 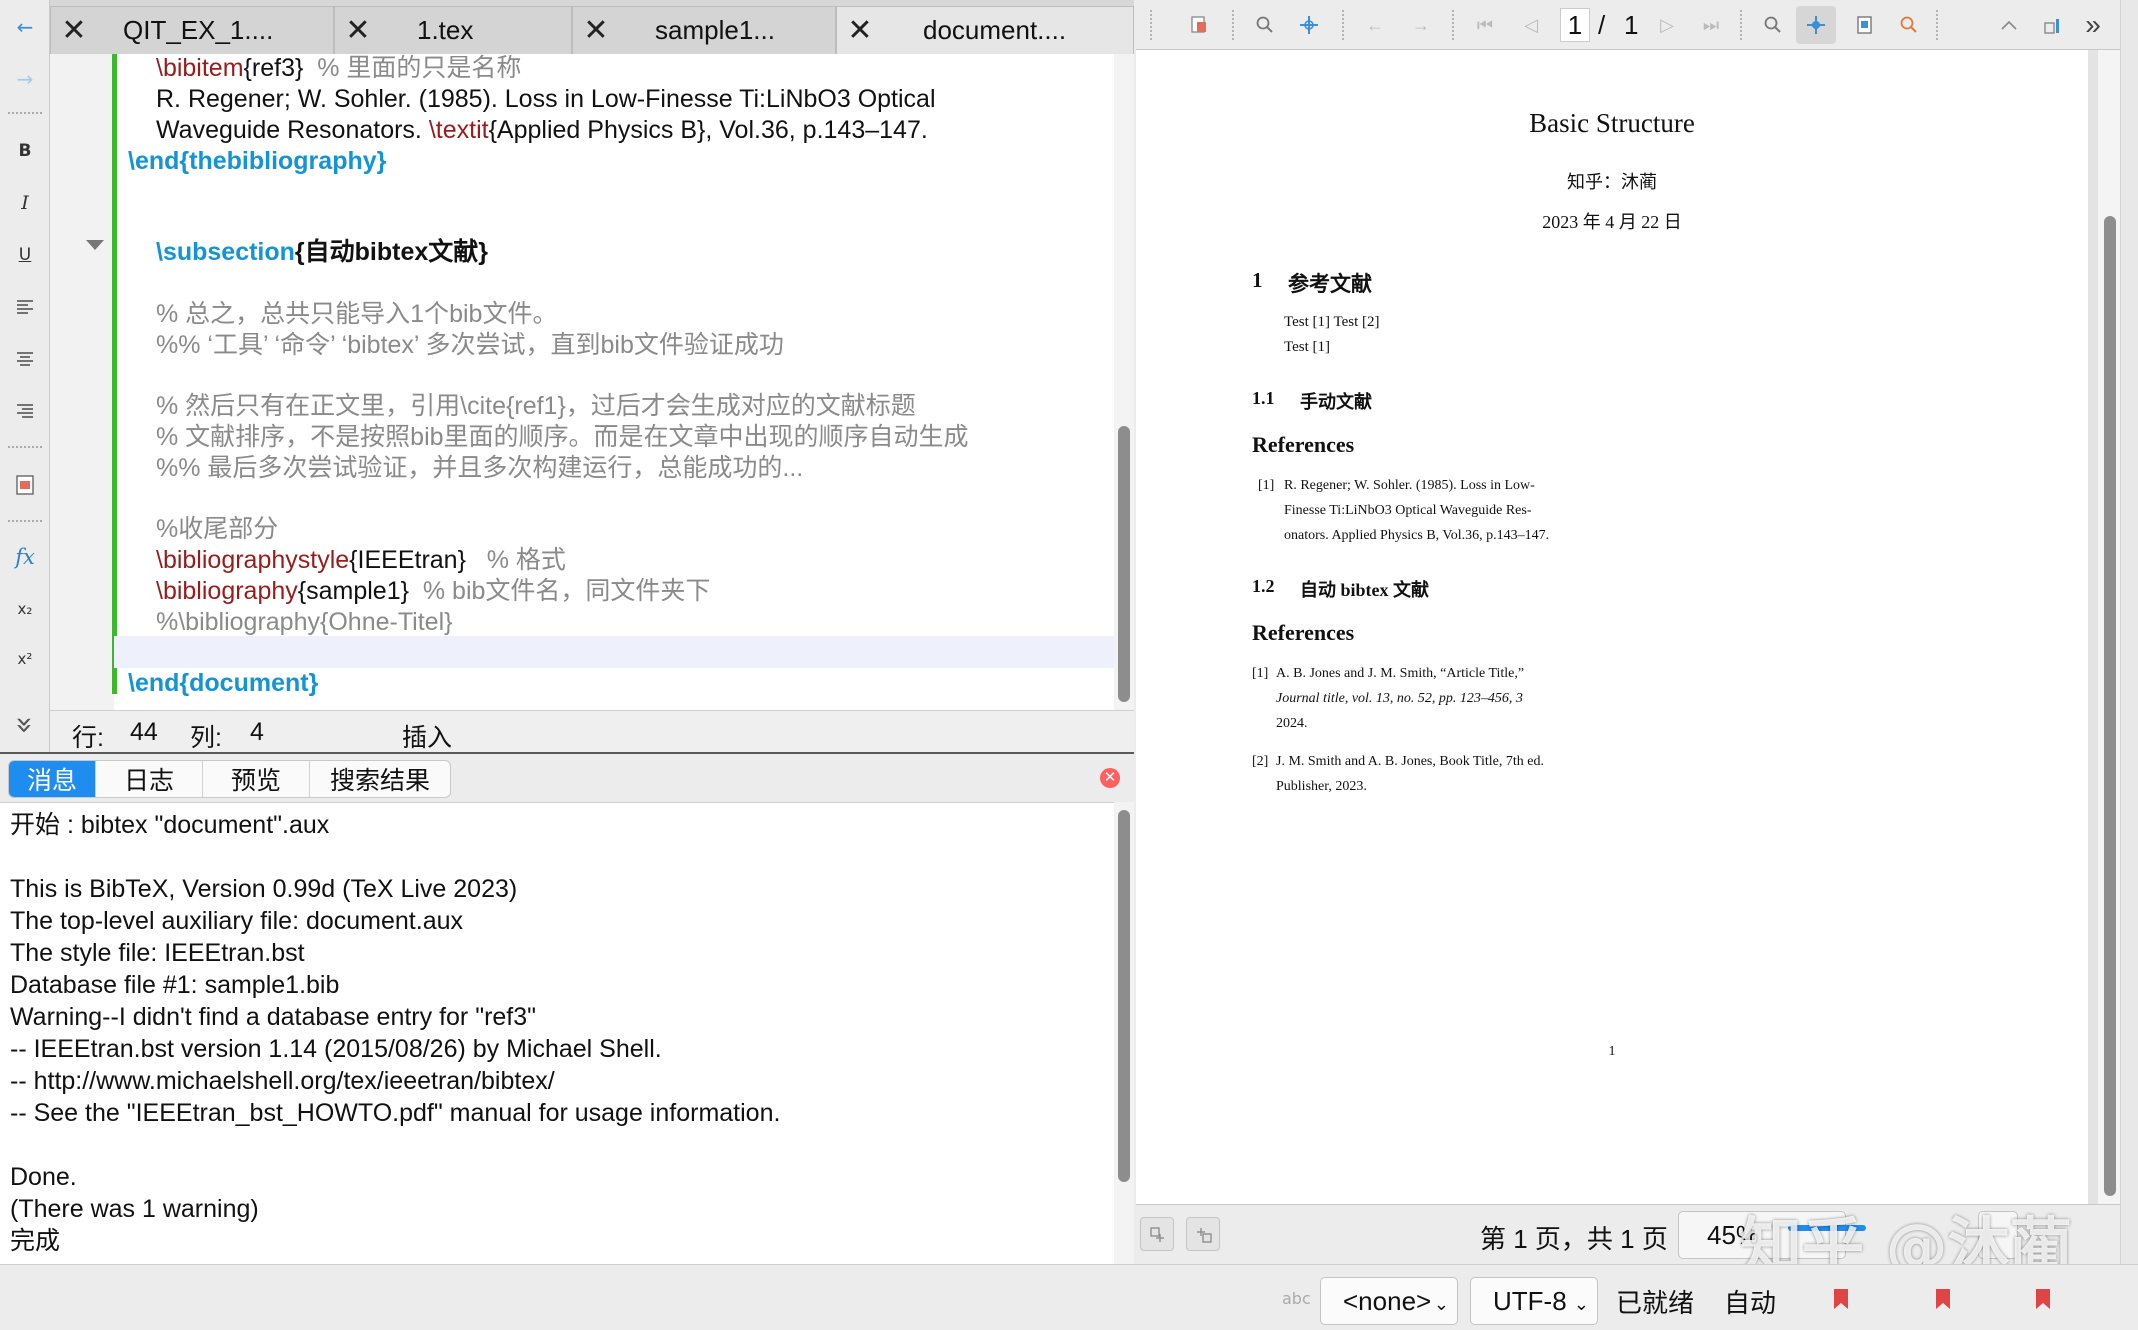 I want to click on column-value: 4, so click(x=257, y=732).